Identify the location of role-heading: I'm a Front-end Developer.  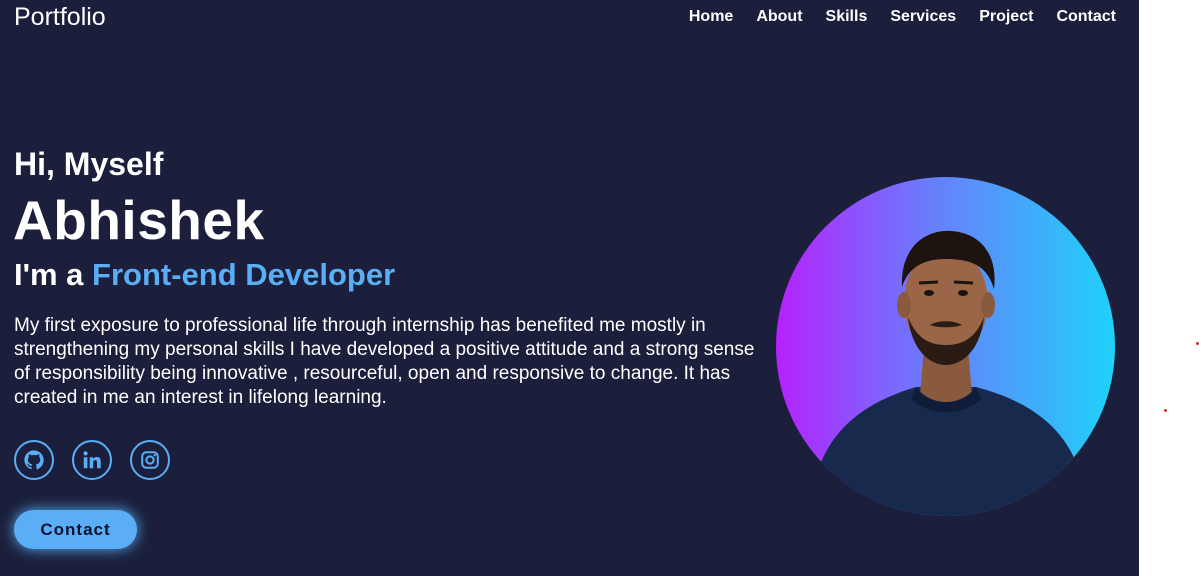
(204, 275).